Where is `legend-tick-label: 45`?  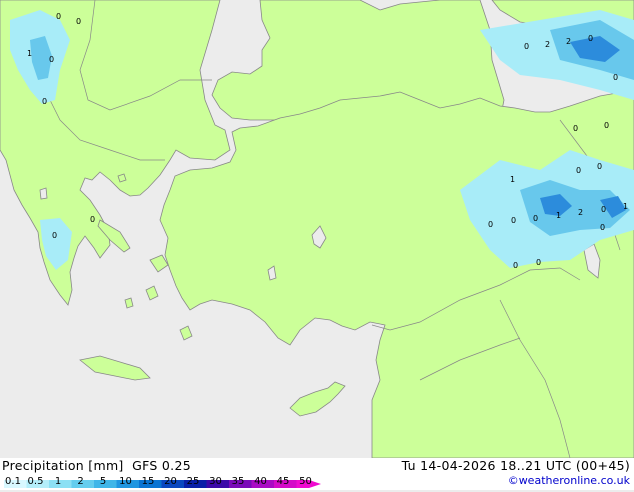 legend-tick-label: 45 is located at coordinates (283, 481).